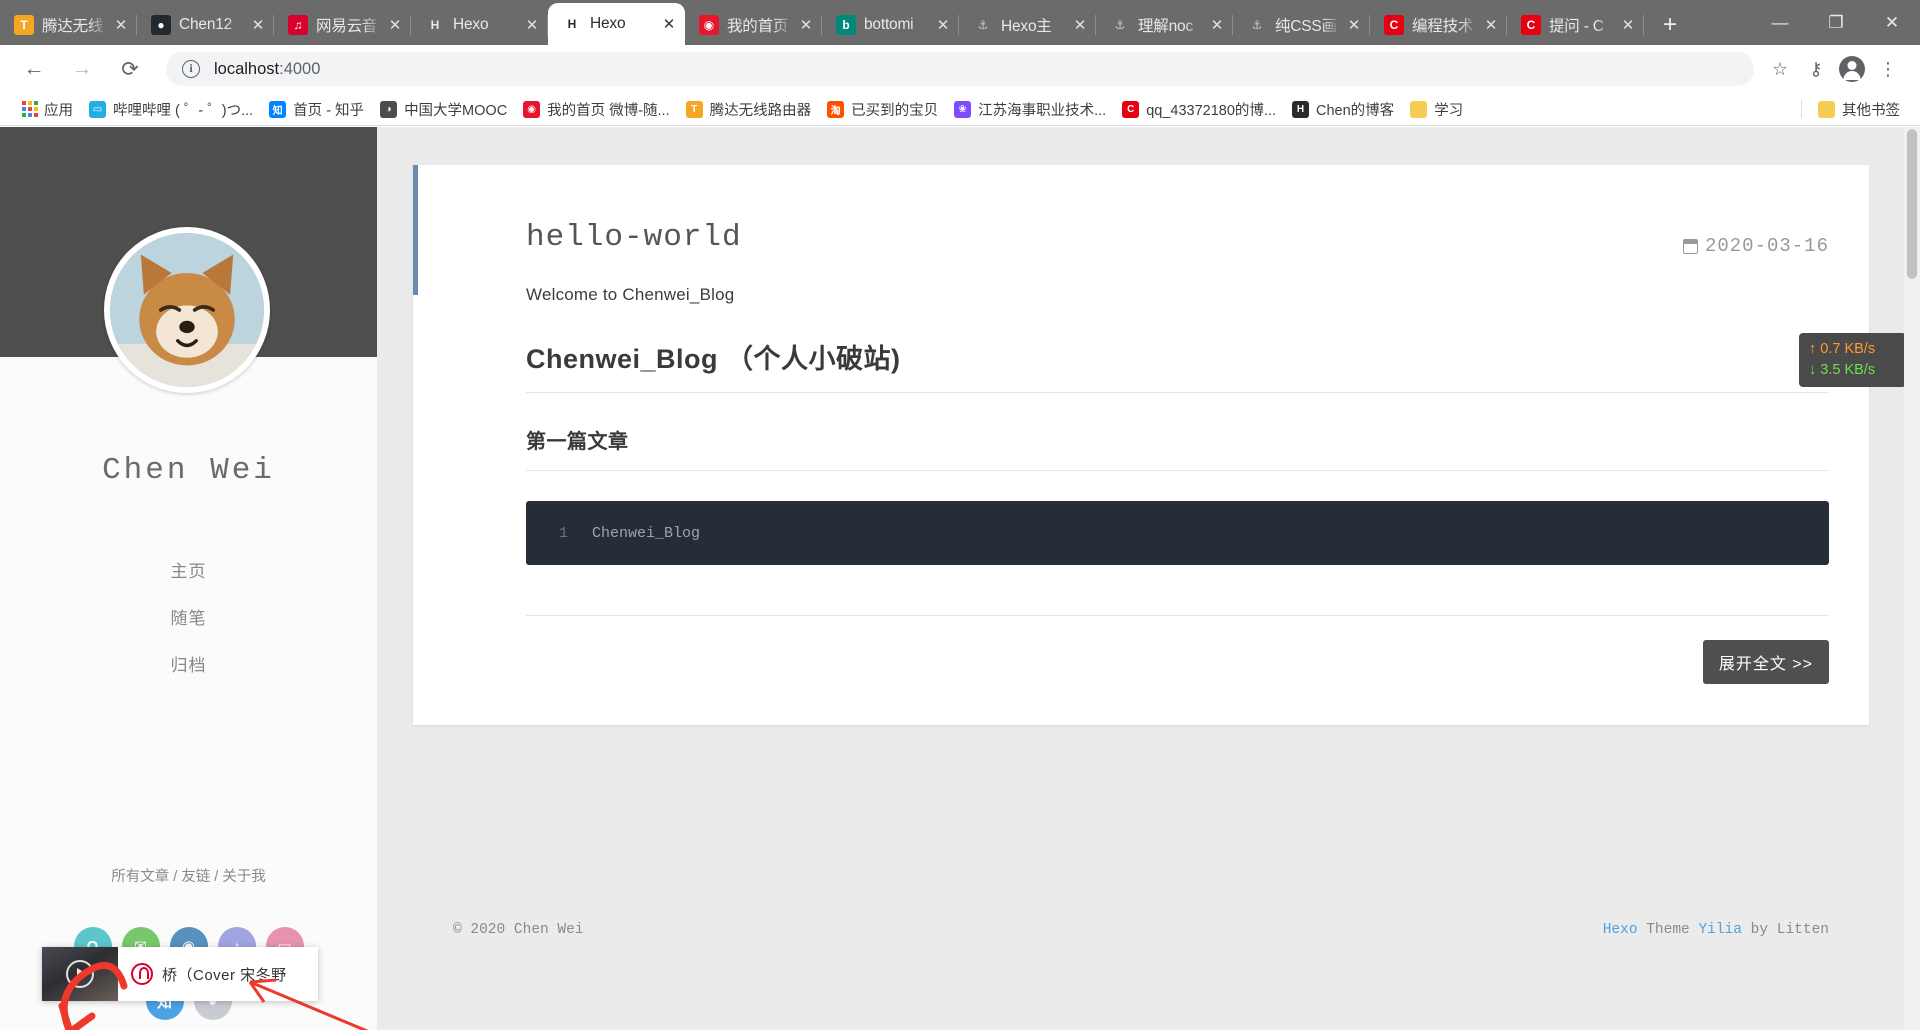 The width and height of the screenshot is (1920, 1030). What do you see at coordinates (456, 110) in the screenshot?
I see `bookmark-label: 中国大学MOOC` at bounding box center [456, 110].